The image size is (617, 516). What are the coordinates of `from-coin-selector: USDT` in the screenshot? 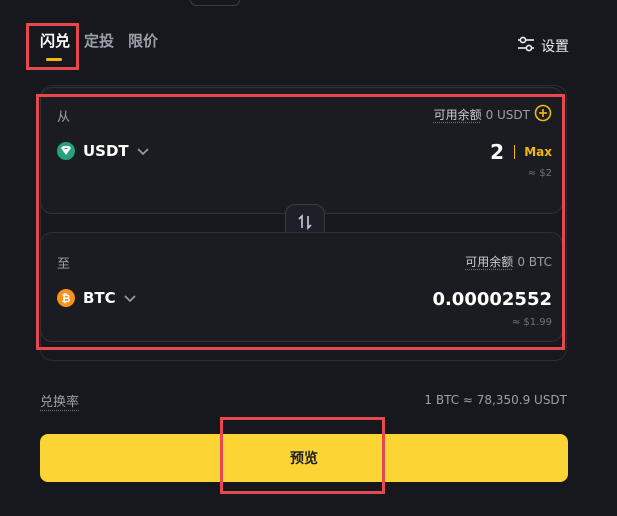 It's located at (103, 151).